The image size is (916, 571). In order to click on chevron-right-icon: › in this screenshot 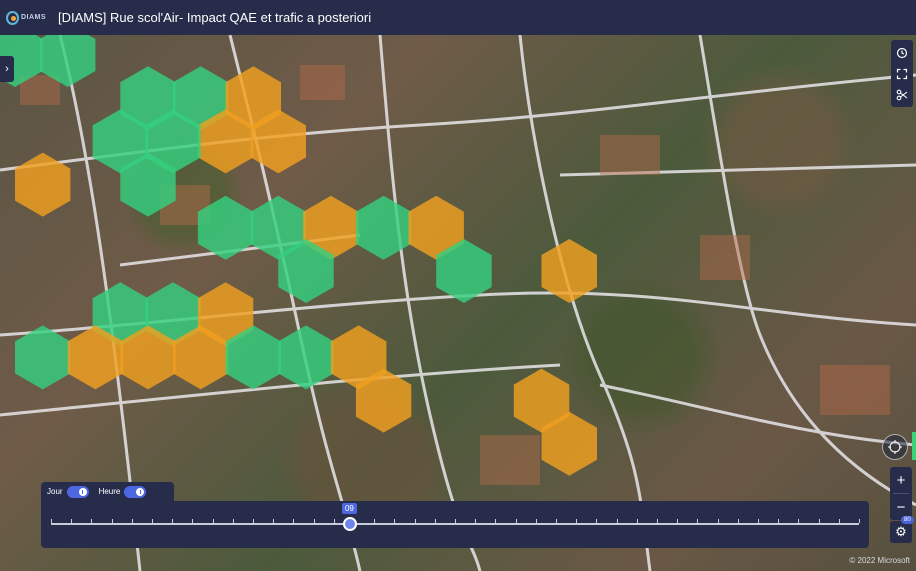, I will do `click(7, 69)`.